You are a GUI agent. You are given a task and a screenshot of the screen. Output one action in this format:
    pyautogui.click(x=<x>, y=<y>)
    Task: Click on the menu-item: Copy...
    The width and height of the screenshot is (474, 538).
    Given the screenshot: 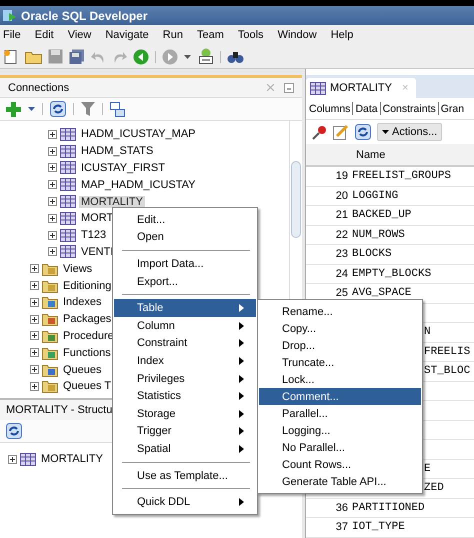 What is the action you would take?
    pyautogui.click(x=340, y=328)
    